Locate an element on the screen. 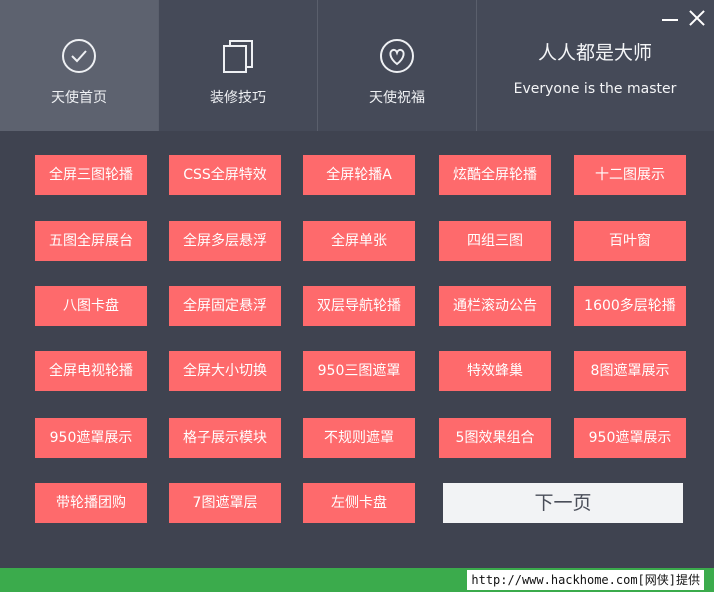 Image resolution: width=714 pixels, height=592 pixels. template-button: 五图全屏展台 is located at coordinates (91, 241).